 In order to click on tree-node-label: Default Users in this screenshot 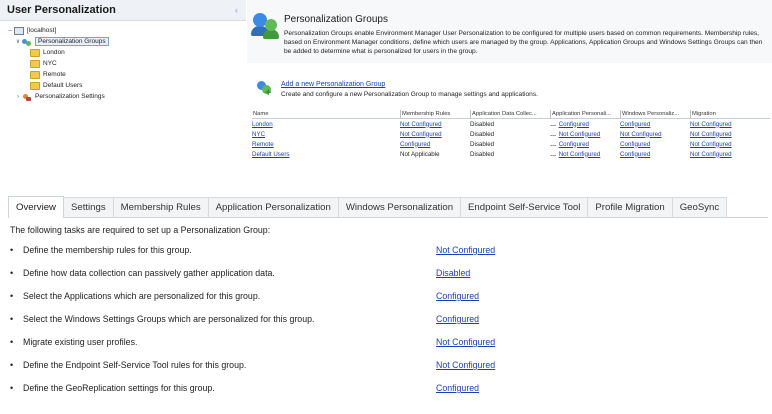, I will do `click(63, 85)`.